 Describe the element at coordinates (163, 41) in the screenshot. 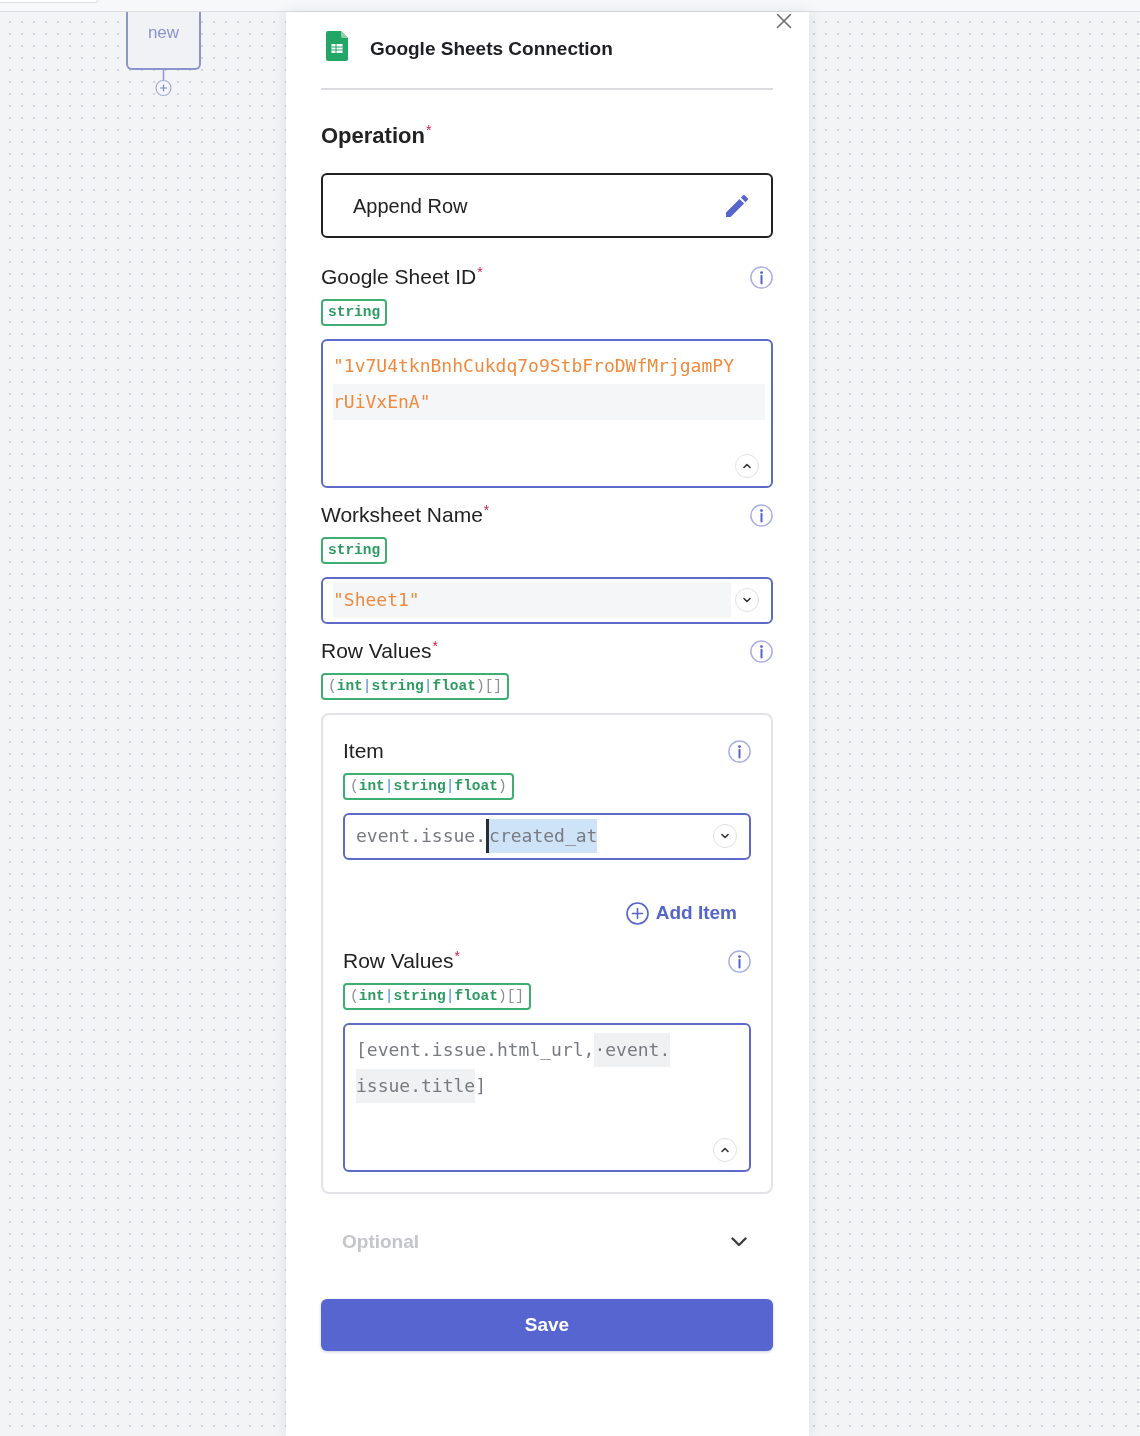

I see `flow-node: new` at that location.